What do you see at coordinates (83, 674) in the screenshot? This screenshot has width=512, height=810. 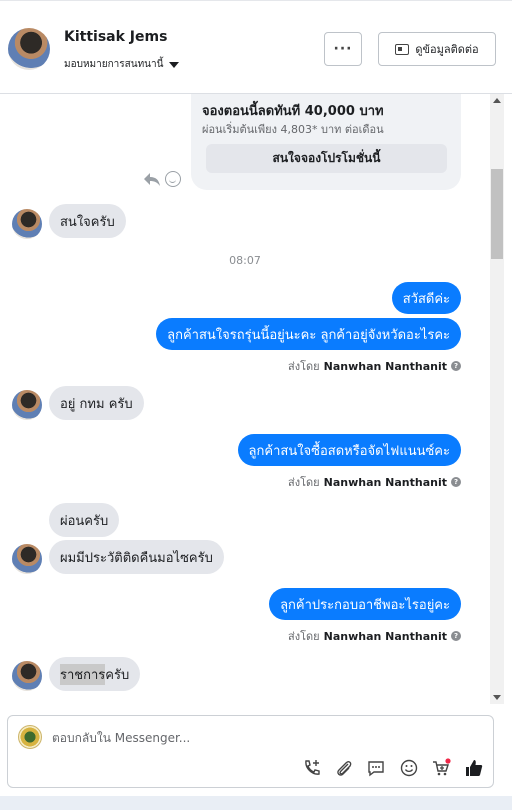 I see `highlighted-text: ราชการ` at bounding box center [83, 674].